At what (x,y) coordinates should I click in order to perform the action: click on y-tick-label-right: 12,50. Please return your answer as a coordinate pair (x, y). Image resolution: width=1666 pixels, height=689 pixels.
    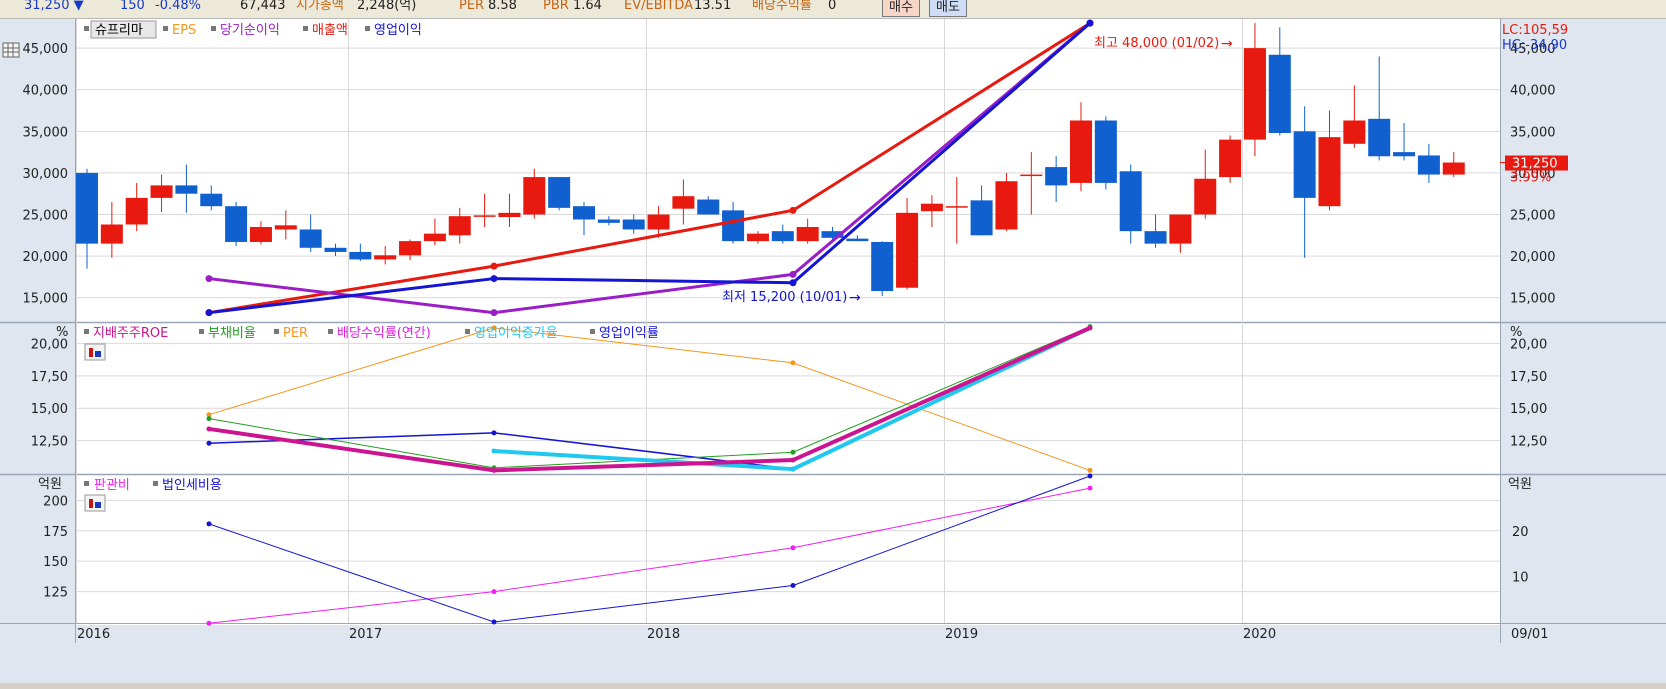
    Looking at the image, I should click on (1528, 442).